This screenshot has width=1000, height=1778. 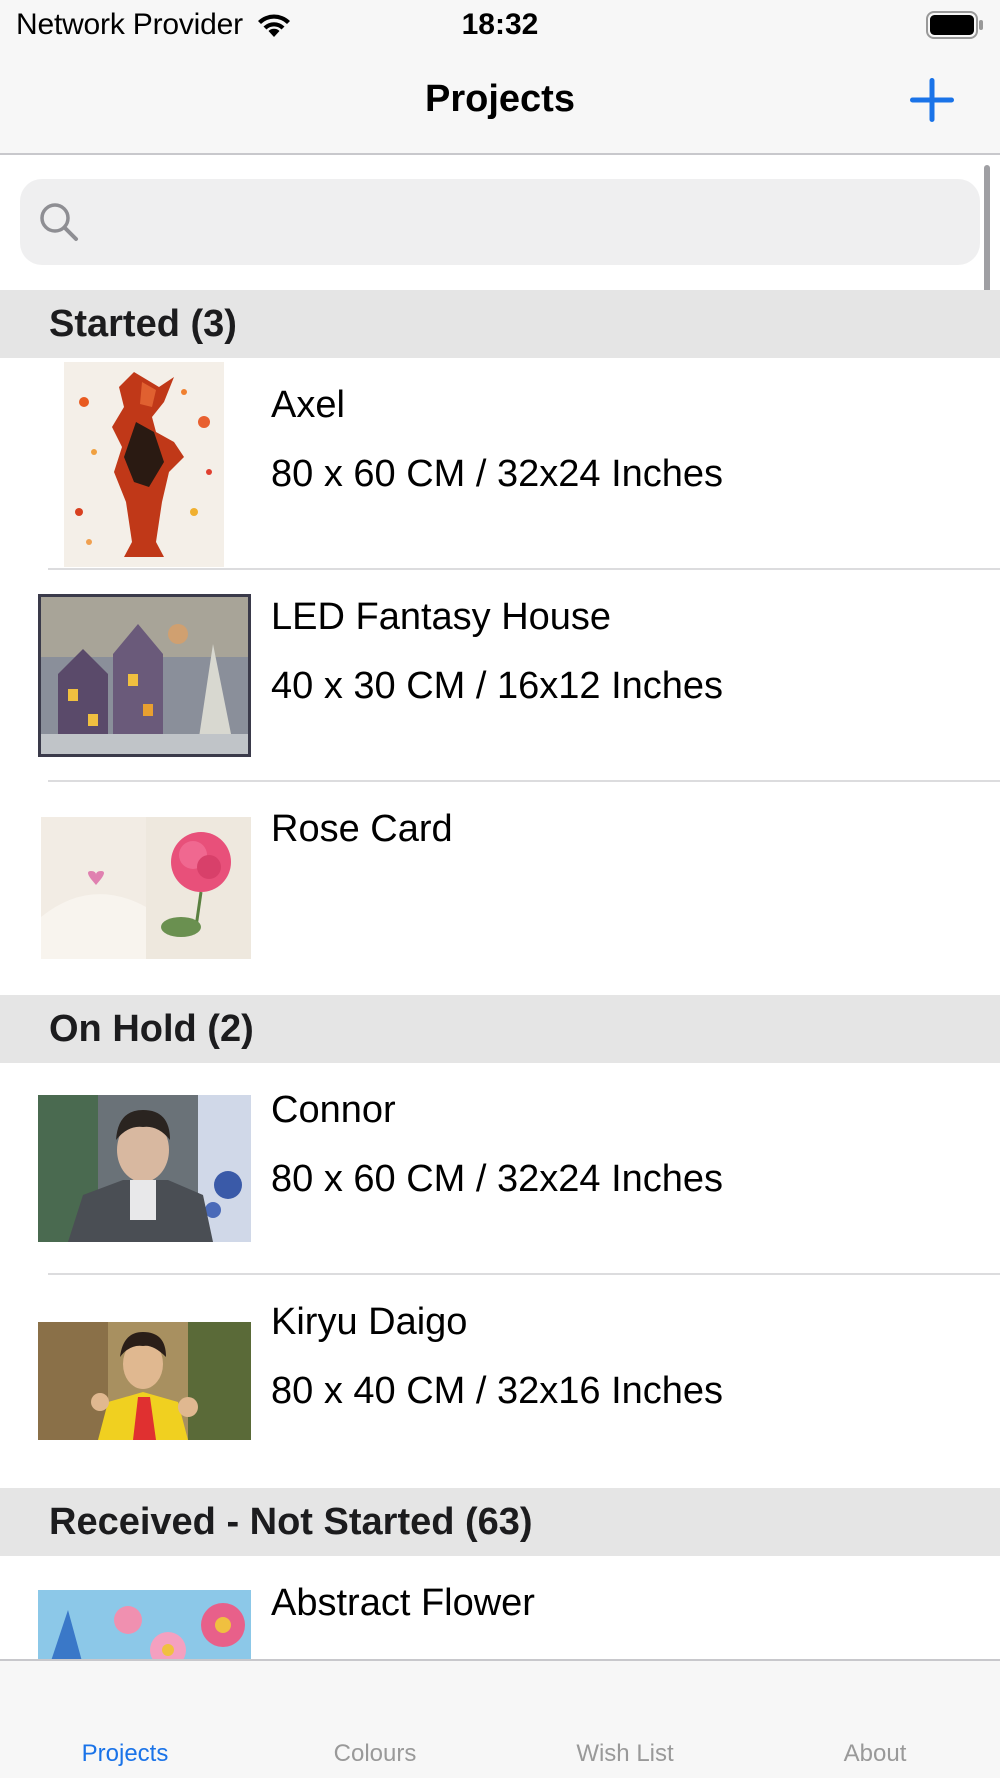 I want to click on project-row-connor: Connor 80 x 60 CM / 32x24 Inches, so click(x=500, y=1169).